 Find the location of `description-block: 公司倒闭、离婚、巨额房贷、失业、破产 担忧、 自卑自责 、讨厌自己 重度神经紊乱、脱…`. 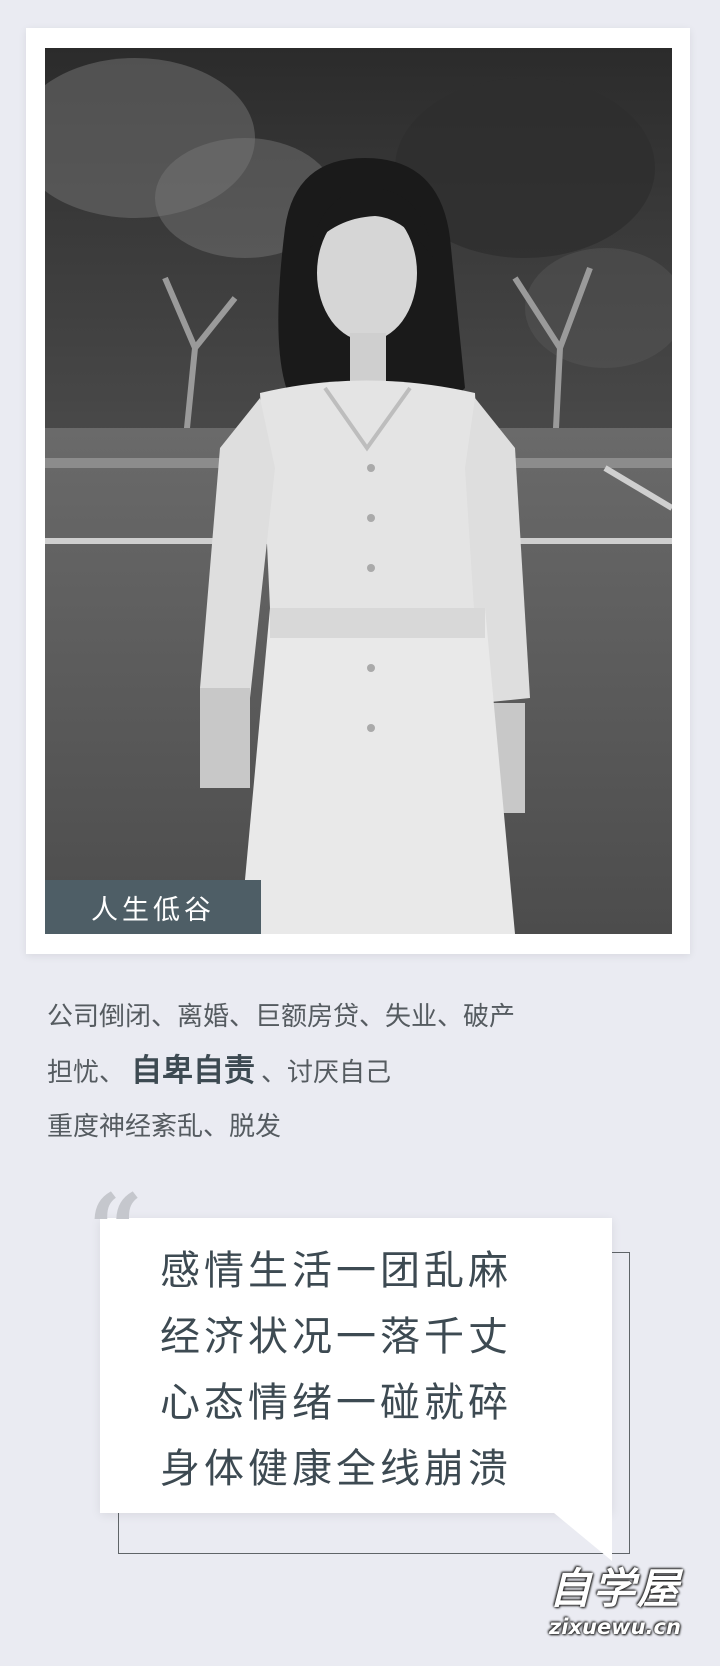

description-block: 公司倒闭、离婚、巨额房贷、失业、破产 担忧、 自卑自责 、讨厌自己 重度神经紊乱、脱… is located at coordinates (367, 1072).